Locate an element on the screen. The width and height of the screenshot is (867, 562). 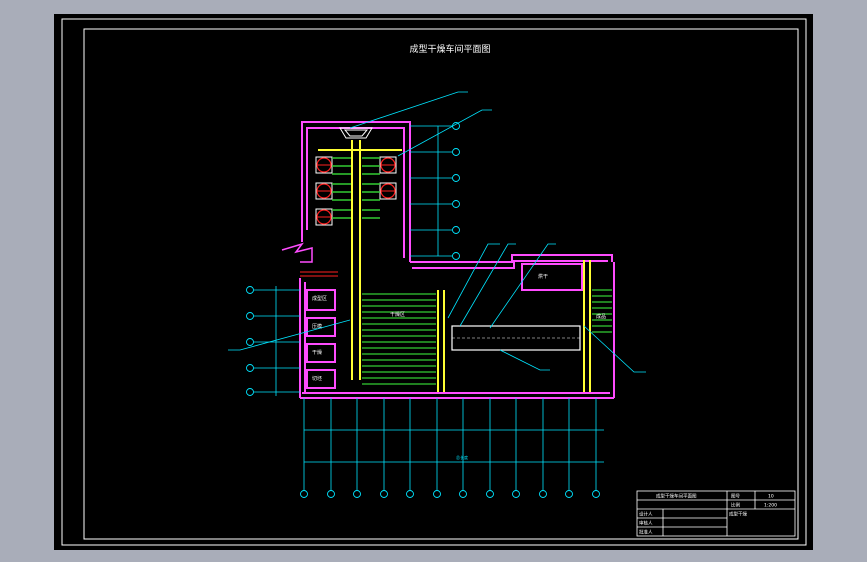
tb-reviewer-label: 审核人 is located at coordinates (646, 523).